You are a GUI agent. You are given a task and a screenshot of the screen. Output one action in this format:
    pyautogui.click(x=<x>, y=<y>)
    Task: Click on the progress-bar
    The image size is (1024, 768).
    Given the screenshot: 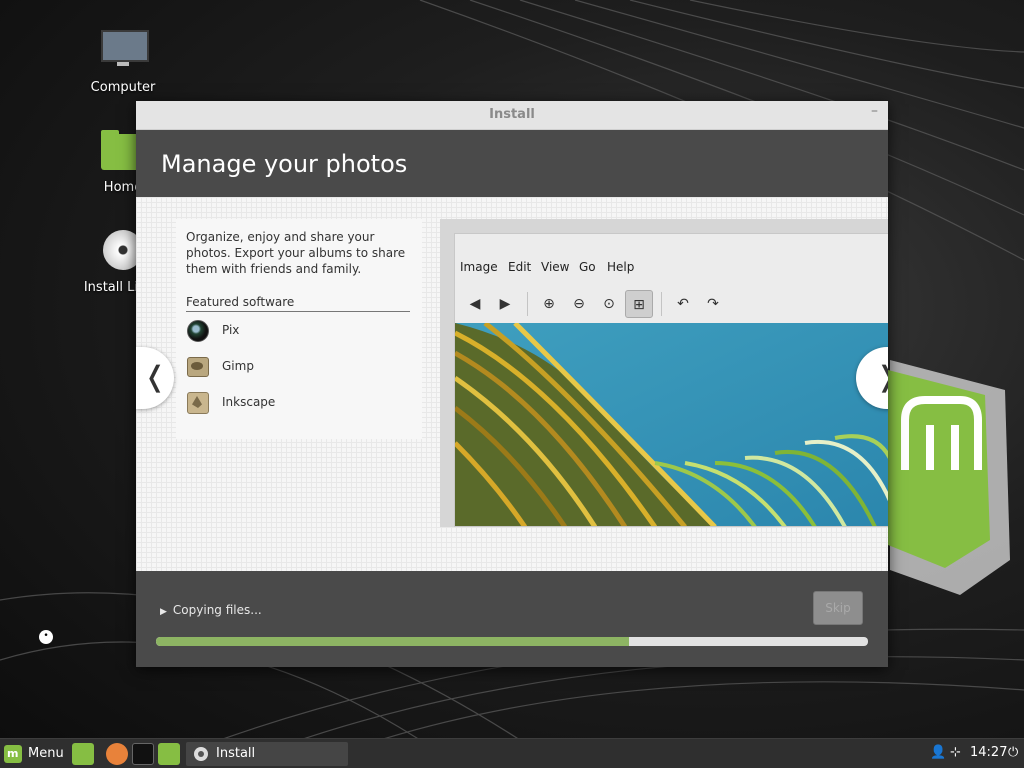 What is the action you would take?
    pyautogui.click(x=512, y=641)
    